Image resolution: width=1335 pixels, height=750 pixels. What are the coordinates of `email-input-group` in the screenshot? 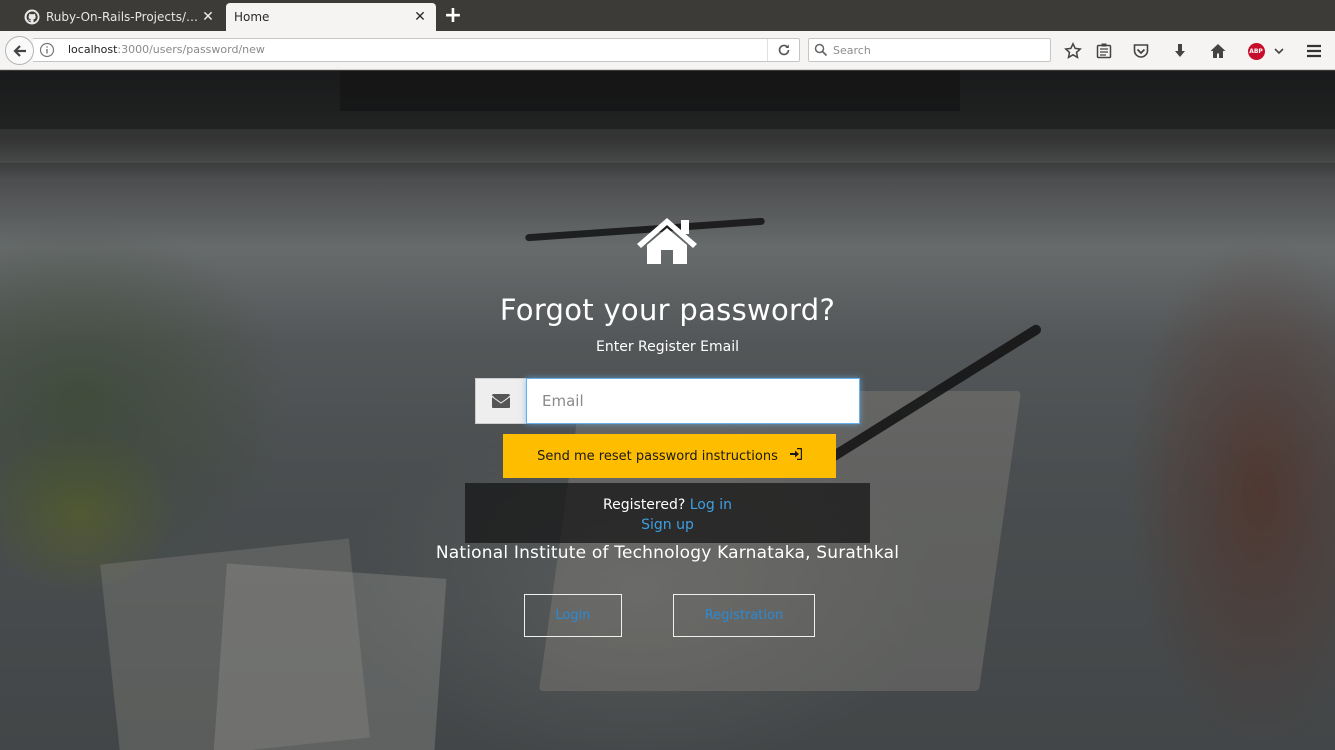 It's located at (667, 401).